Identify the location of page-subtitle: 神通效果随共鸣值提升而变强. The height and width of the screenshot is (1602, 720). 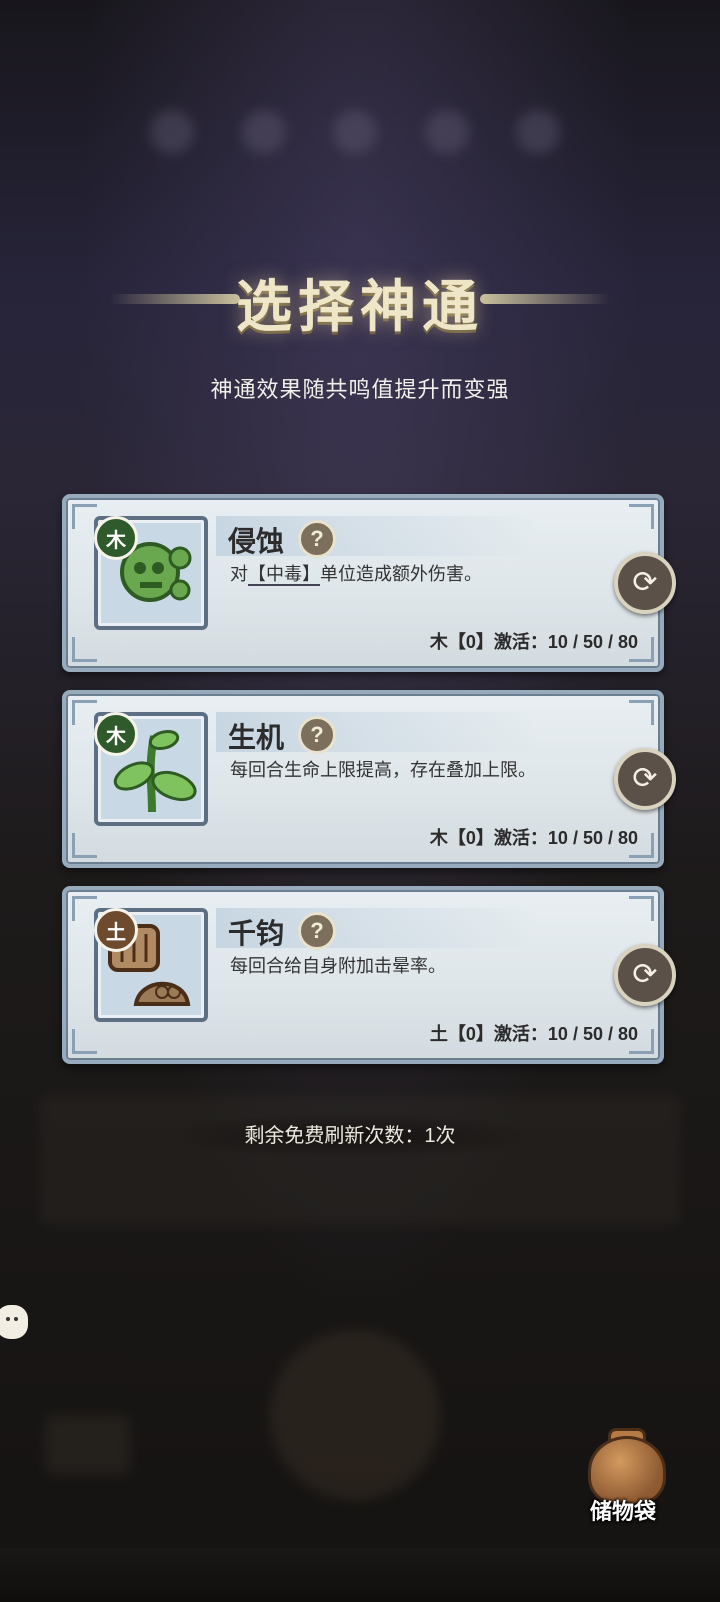
(360, 389).